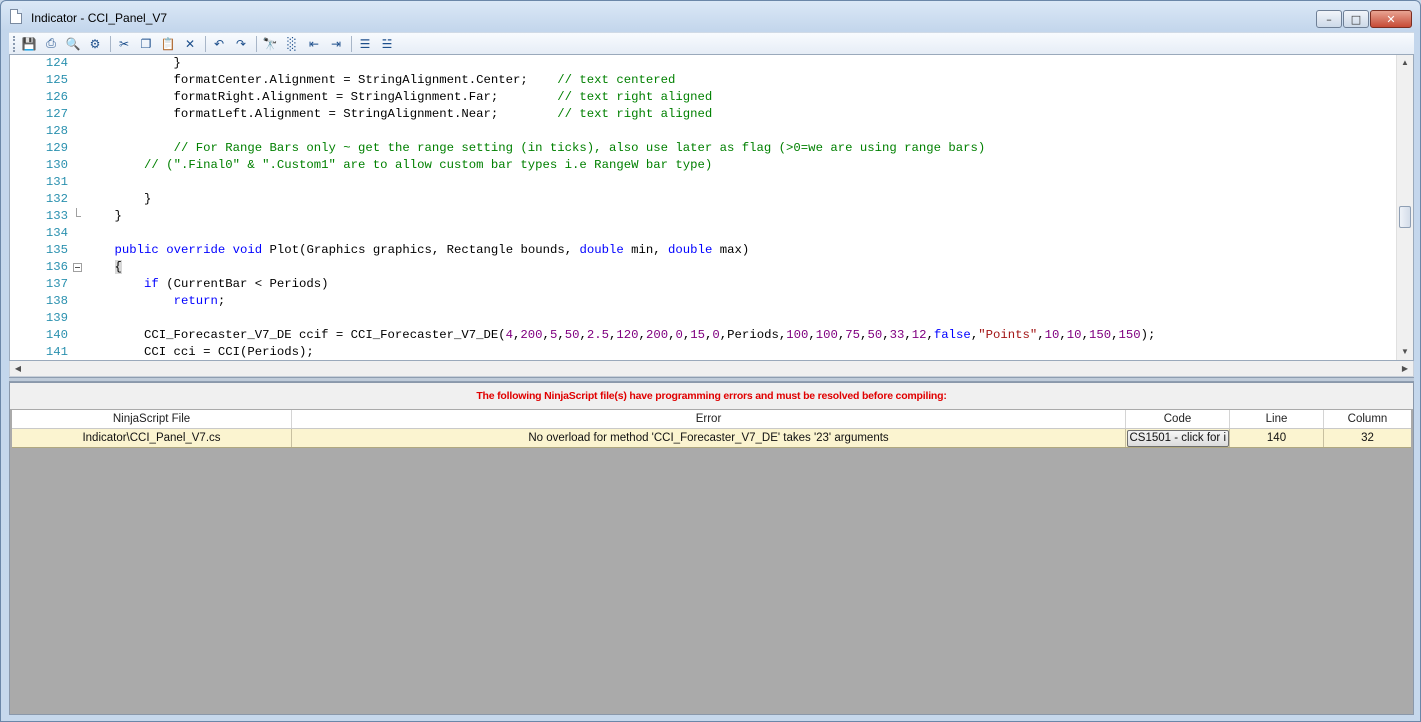  I want to click on save-icon: 💾, so click(29, 44).